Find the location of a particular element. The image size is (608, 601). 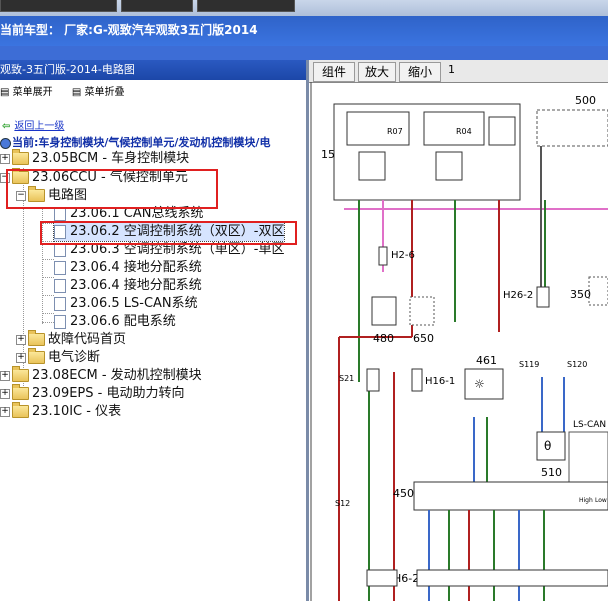

tab-components: 组件 is located at coordinates (334, 72).